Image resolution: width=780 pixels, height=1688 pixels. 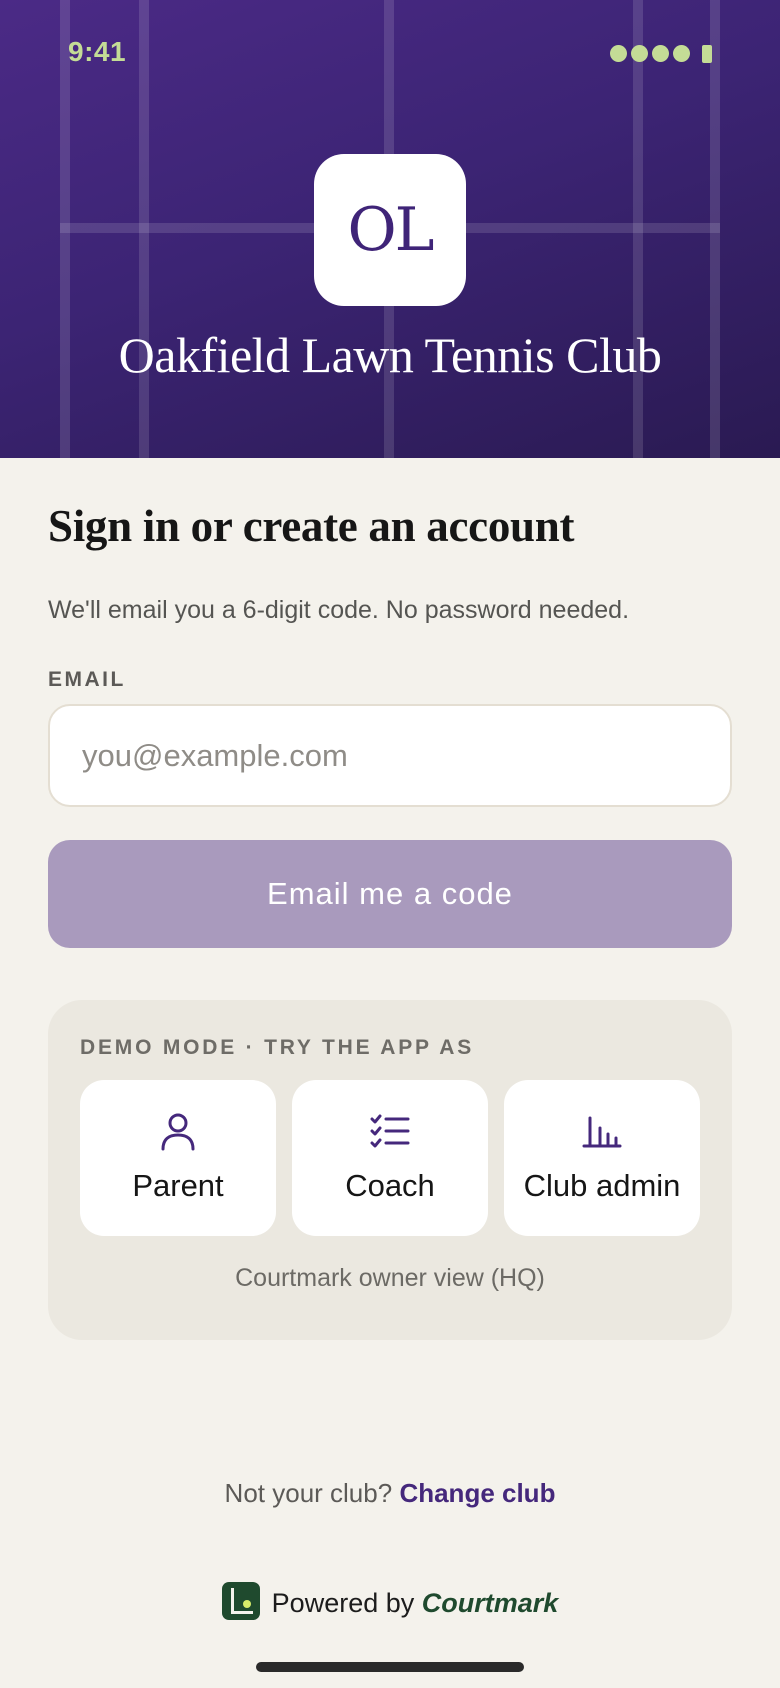 What do you see at coordinates (390, 1278) in the screenshot?
I see `owner-view-link: Courtmark owner view (HQ)` at bounding box center [390, 1278].